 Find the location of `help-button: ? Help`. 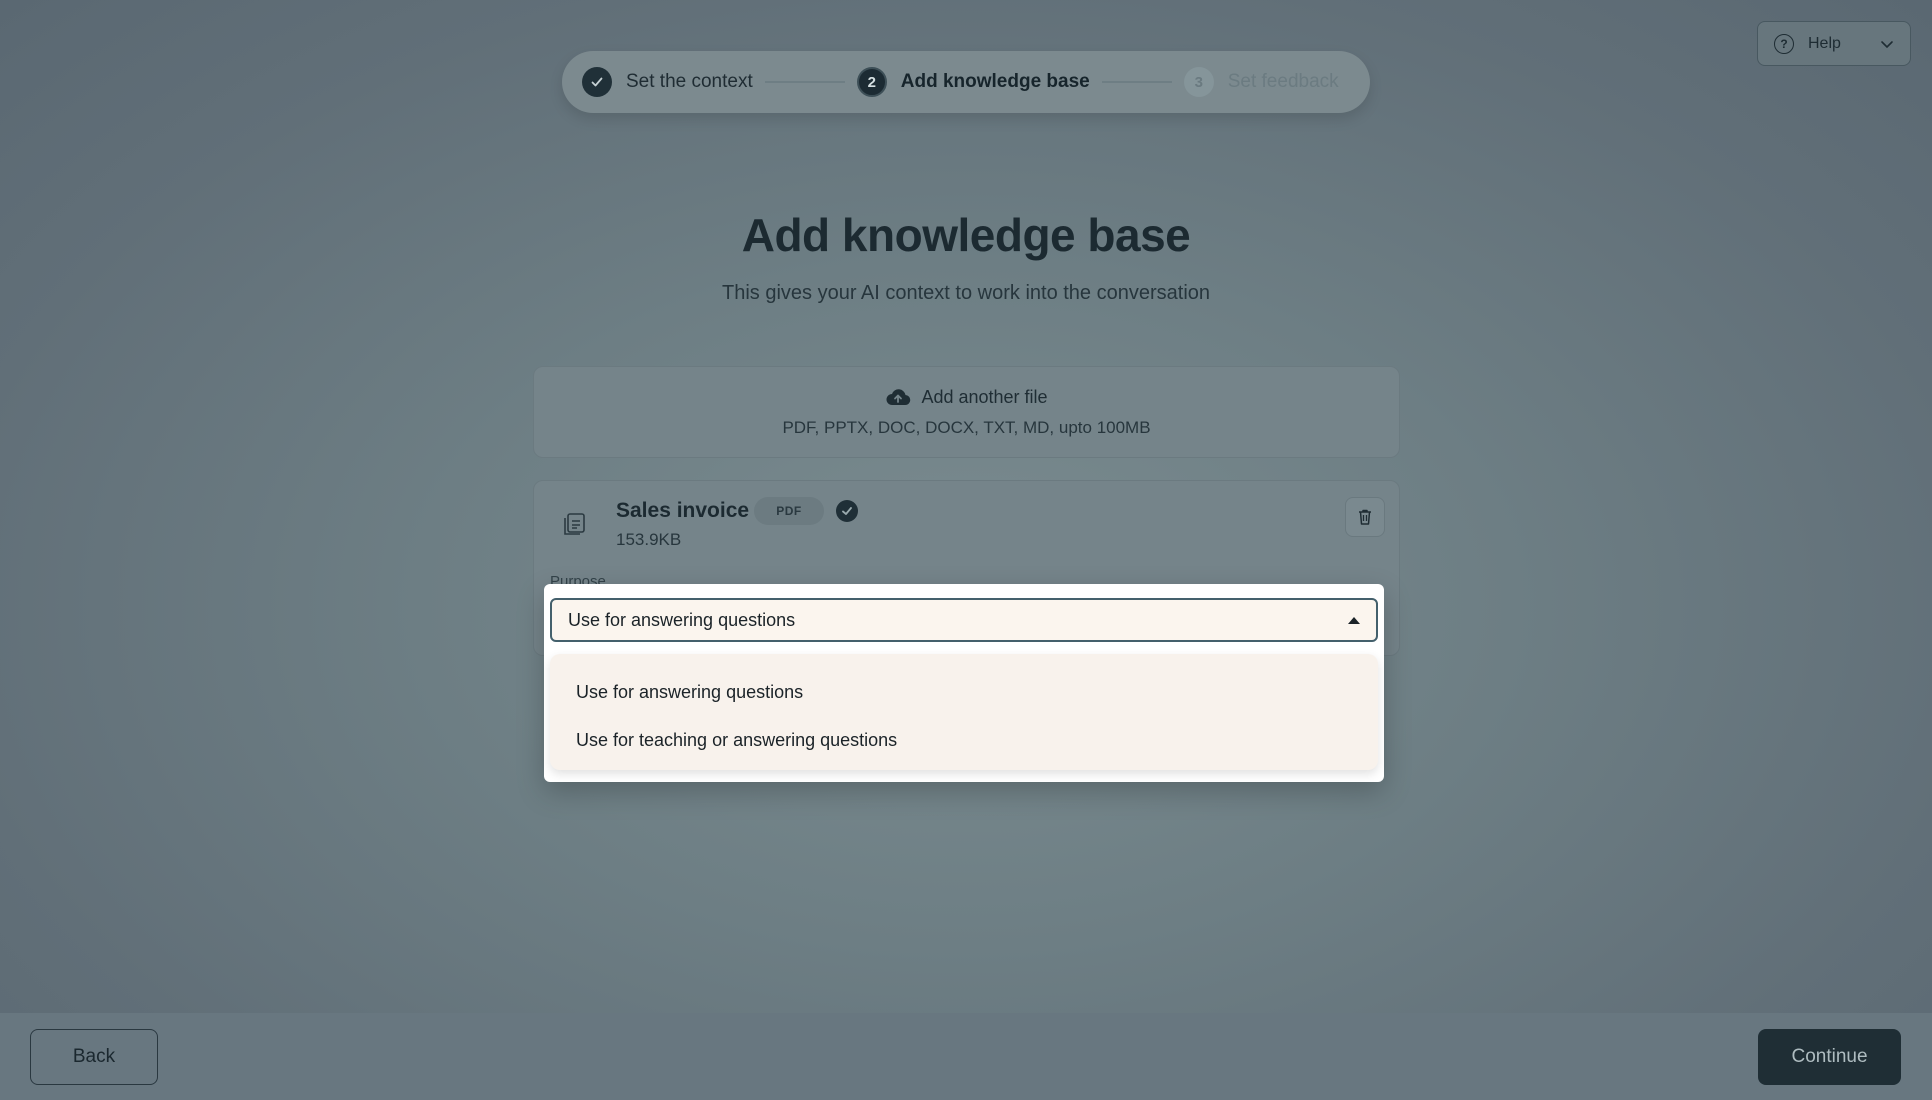

help-button: ? Help is located at coordinates (1834, 43).